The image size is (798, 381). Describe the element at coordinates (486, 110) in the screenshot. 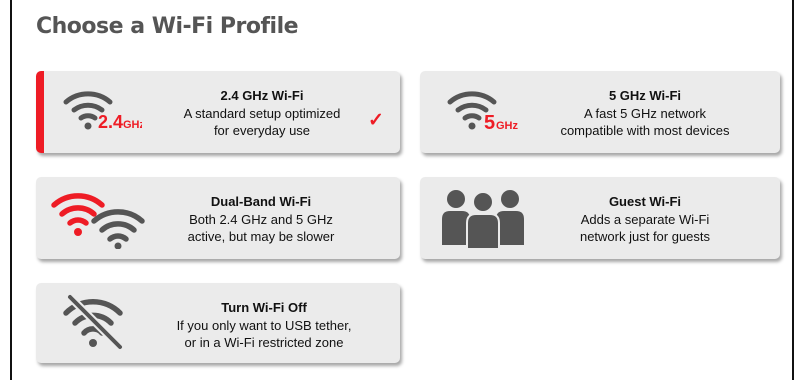

I see `wifi-5ghz-icon: 5 GHz` at that location.